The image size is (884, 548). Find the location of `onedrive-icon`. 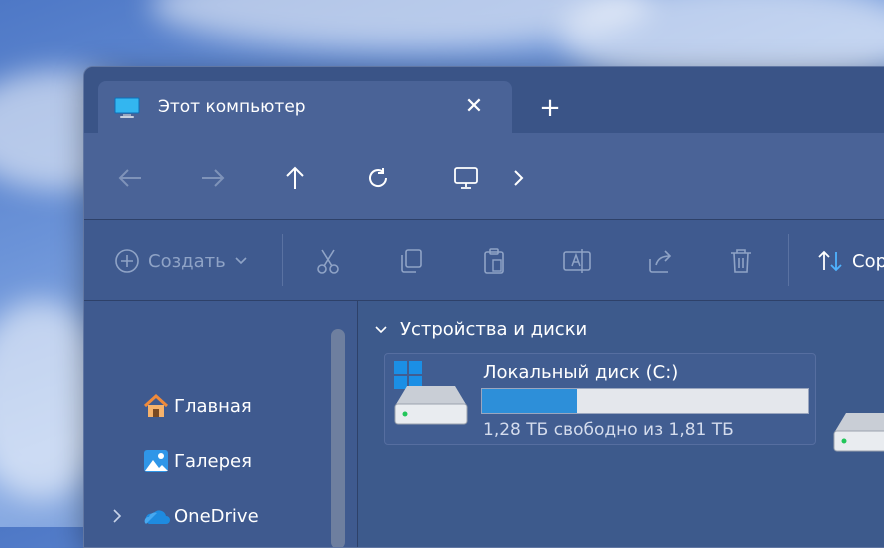

onedrive-icon is located at coordinates (156, 516).